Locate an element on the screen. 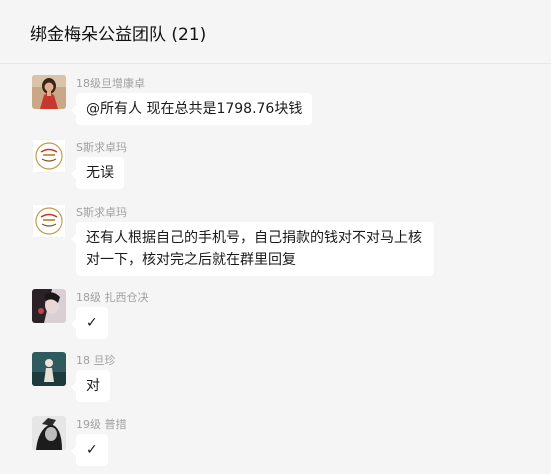 The width and height of the screenshot is (551, 474). message-bubble: @所有人 现在总共是1798.76块钱 is located at coordinates (191, 109).